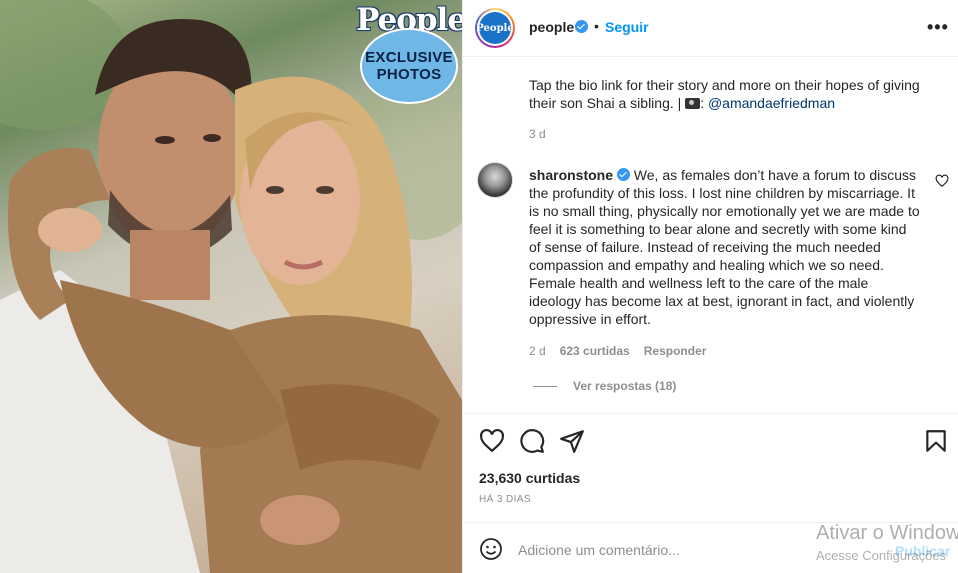 The image size is (958, 573). I want to click on comment-time: 2 d, so click(537, 351).